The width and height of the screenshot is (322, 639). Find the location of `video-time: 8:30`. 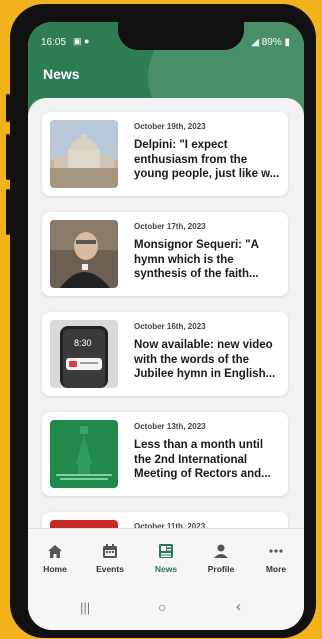

video-time: 8:30 is located at coordinates (83, 343).